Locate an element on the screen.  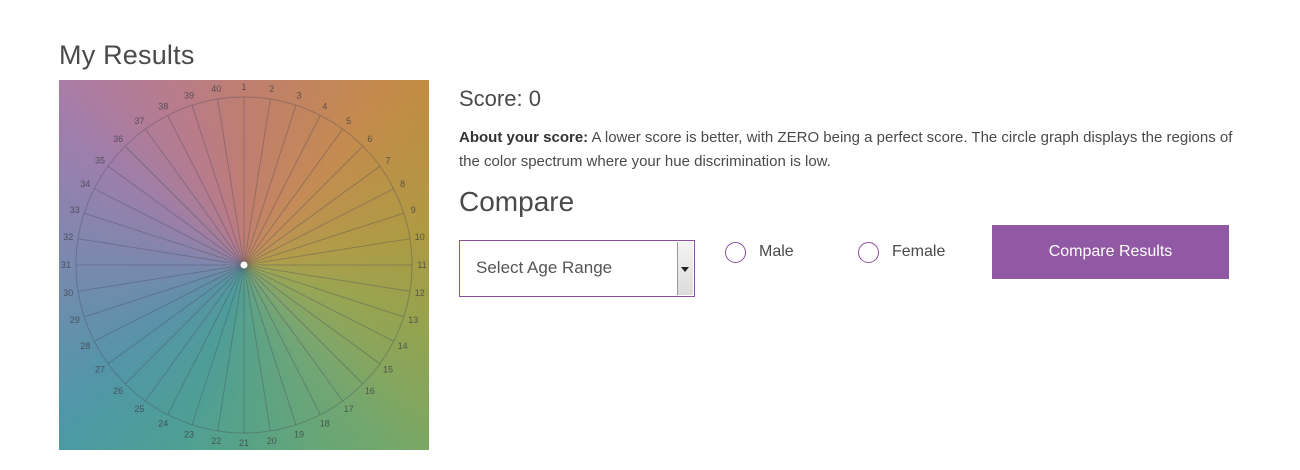
wheel-label: 34 is located at coordinates (85, 184).